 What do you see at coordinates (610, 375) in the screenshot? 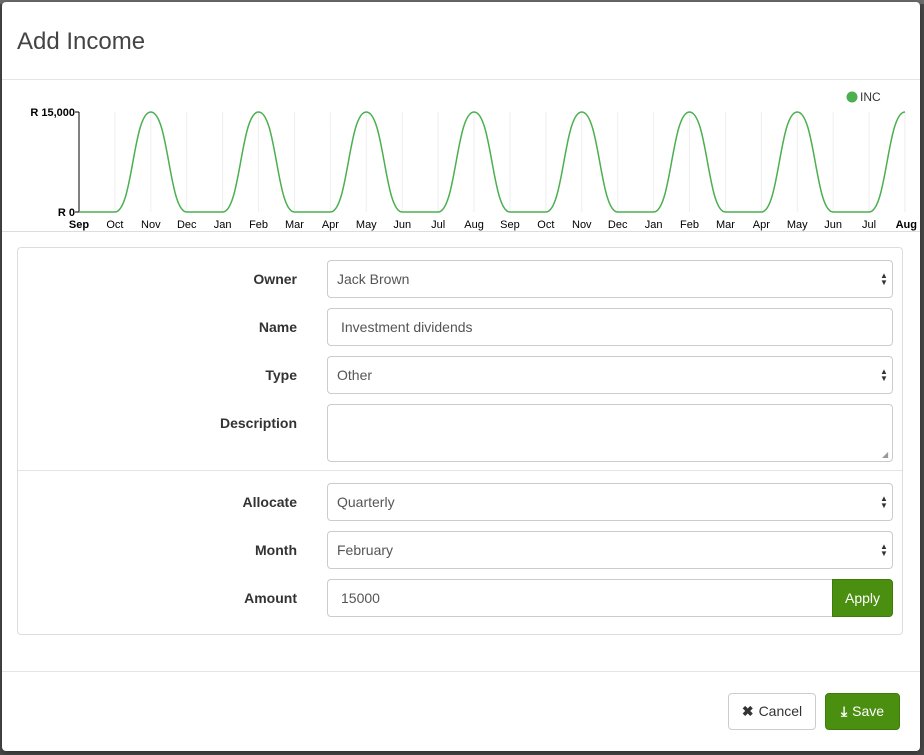
I see `type-select: Other ▲ ▼` at bounding box center [610, 375].